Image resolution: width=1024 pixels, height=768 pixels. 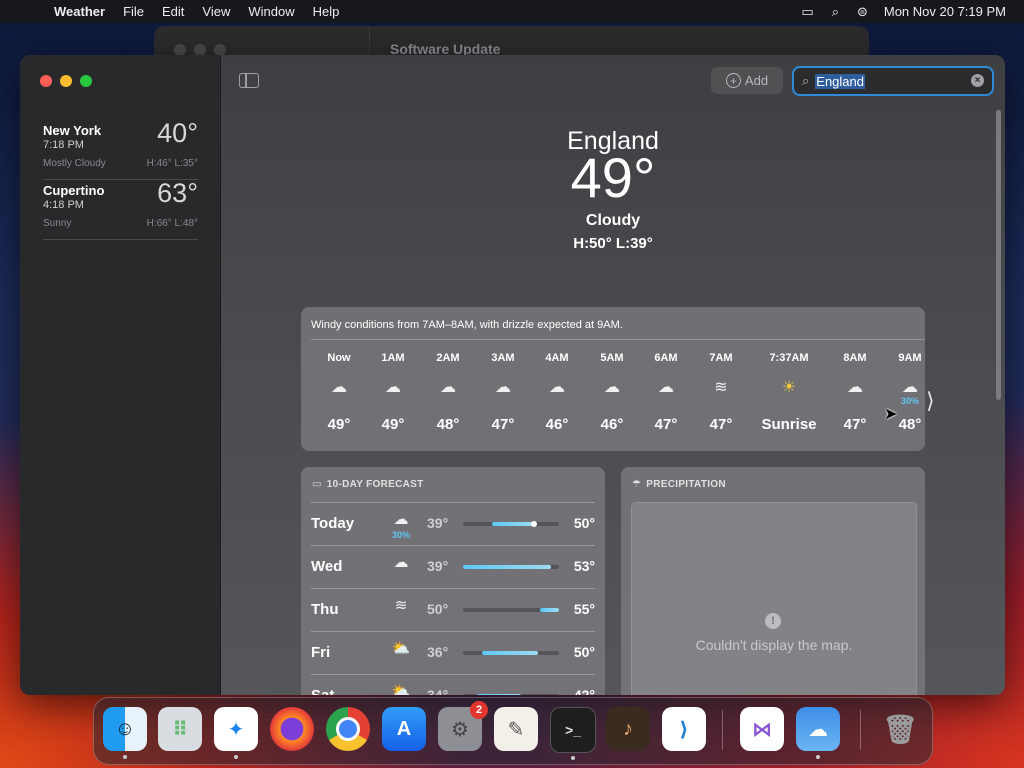 What do you see at coordinates (503, 358) in the screenshot?
I see `hourly-time: 3AM` at bounding box center [503, 358].